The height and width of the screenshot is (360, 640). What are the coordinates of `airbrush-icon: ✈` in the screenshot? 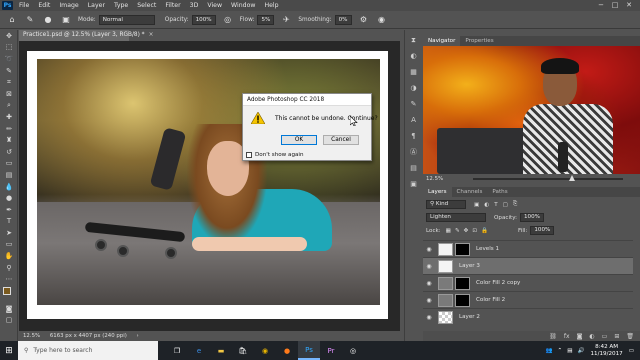 It's located at (286, 20).